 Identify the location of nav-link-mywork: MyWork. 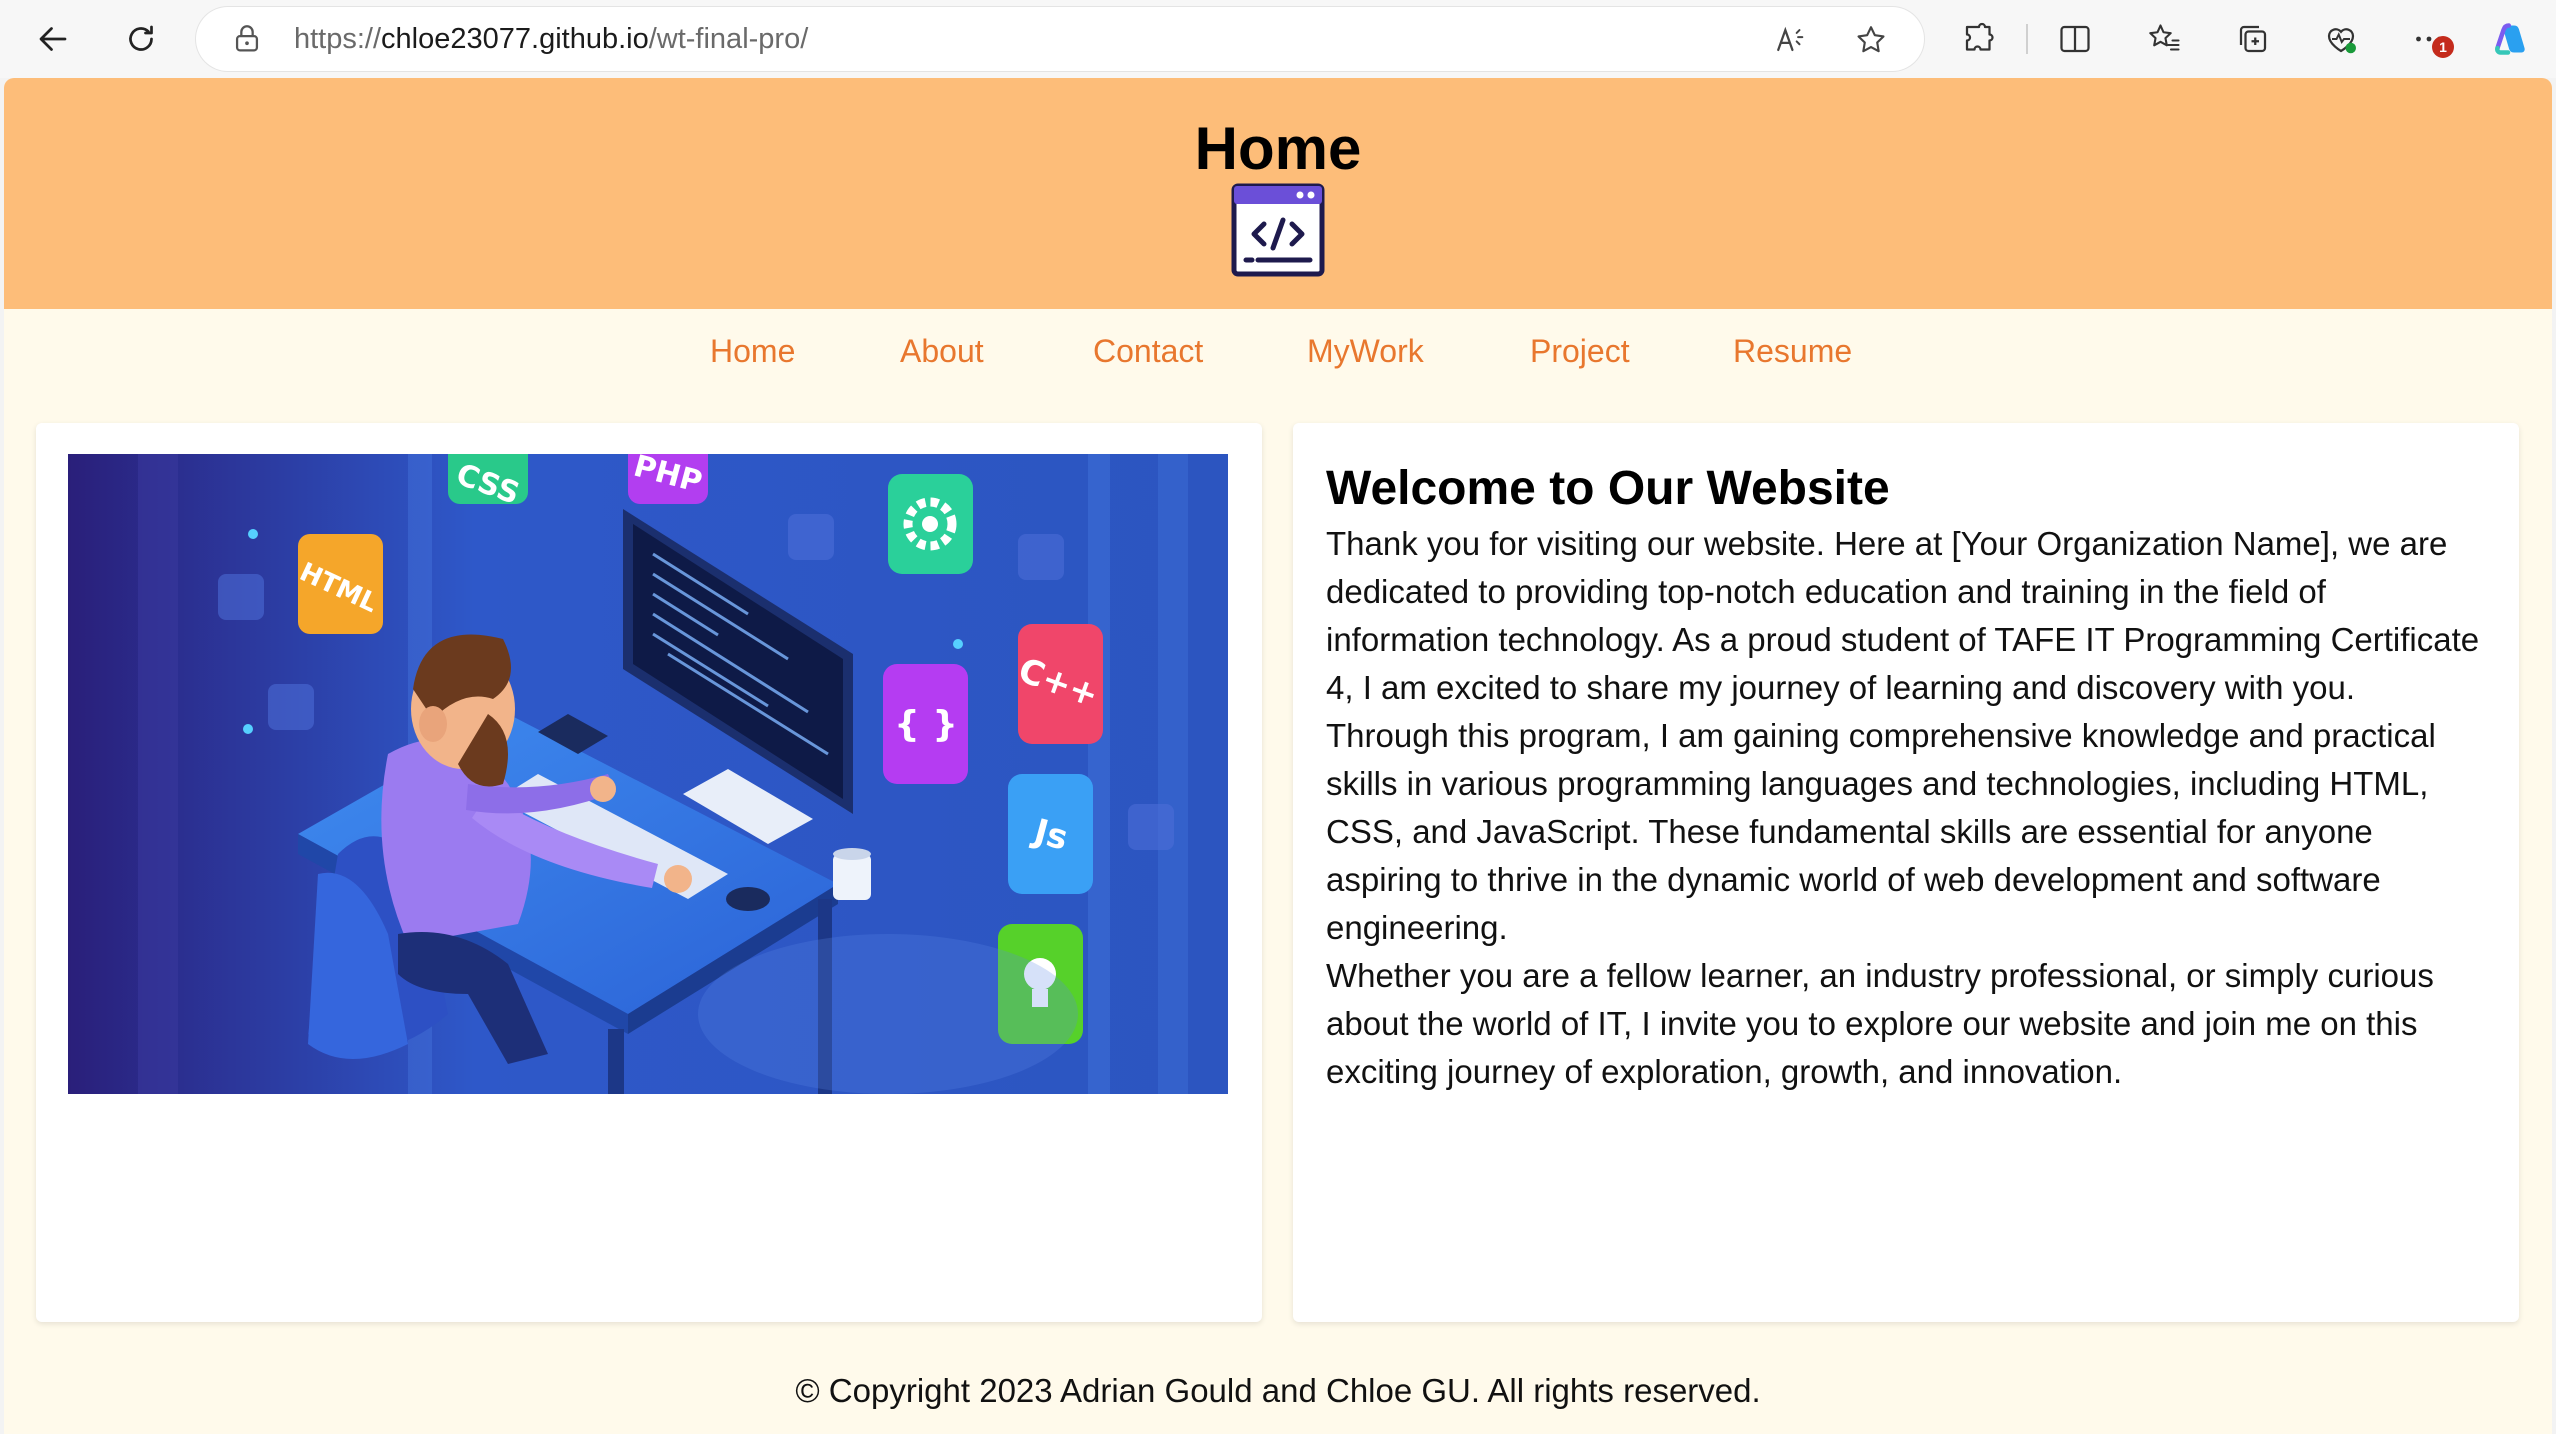
(1365, 351).